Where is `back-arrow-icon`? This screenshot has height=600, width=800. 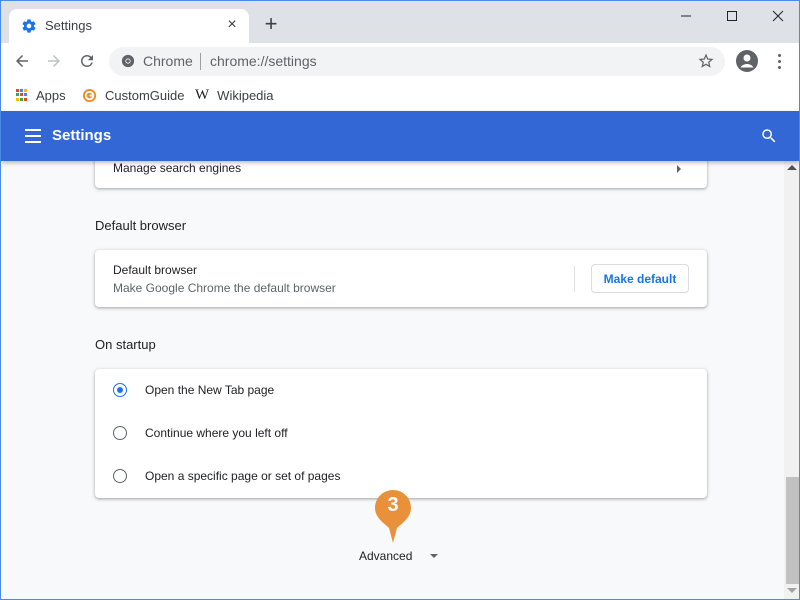 back-arrow-icon is located at coordinates (22, 61).